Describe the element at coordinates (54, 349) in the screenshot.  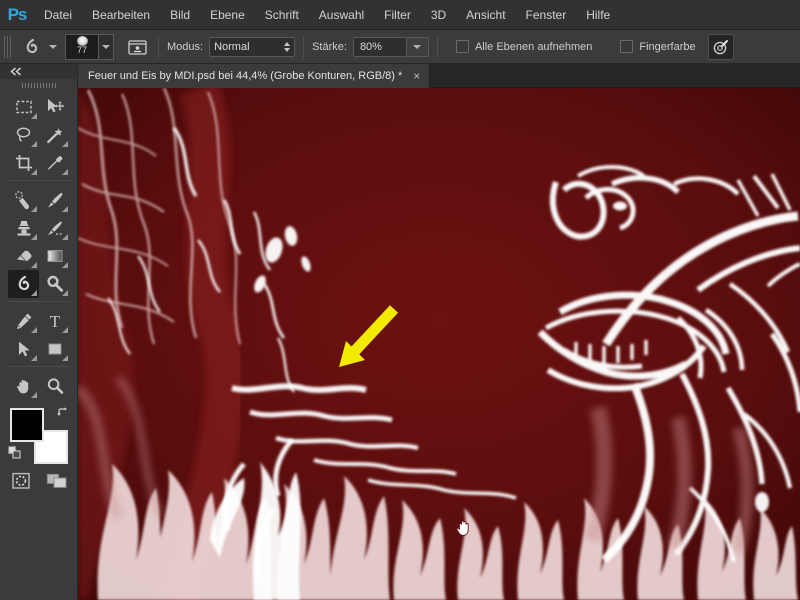
I see `rectangle-shape-tool` at that location.